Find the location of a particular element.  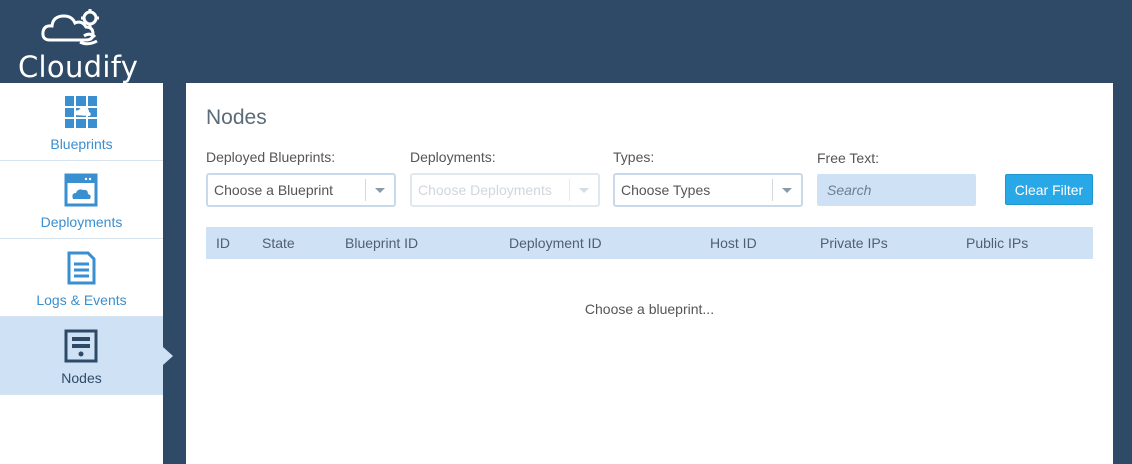

types-select-value: Choose Types is located at coordinates (666, 190).